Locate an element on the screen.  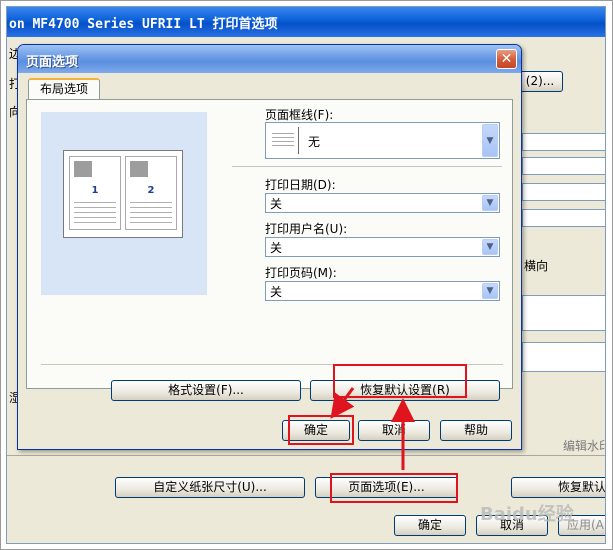
arrow-to-ok is located at coordinates (342, 403).